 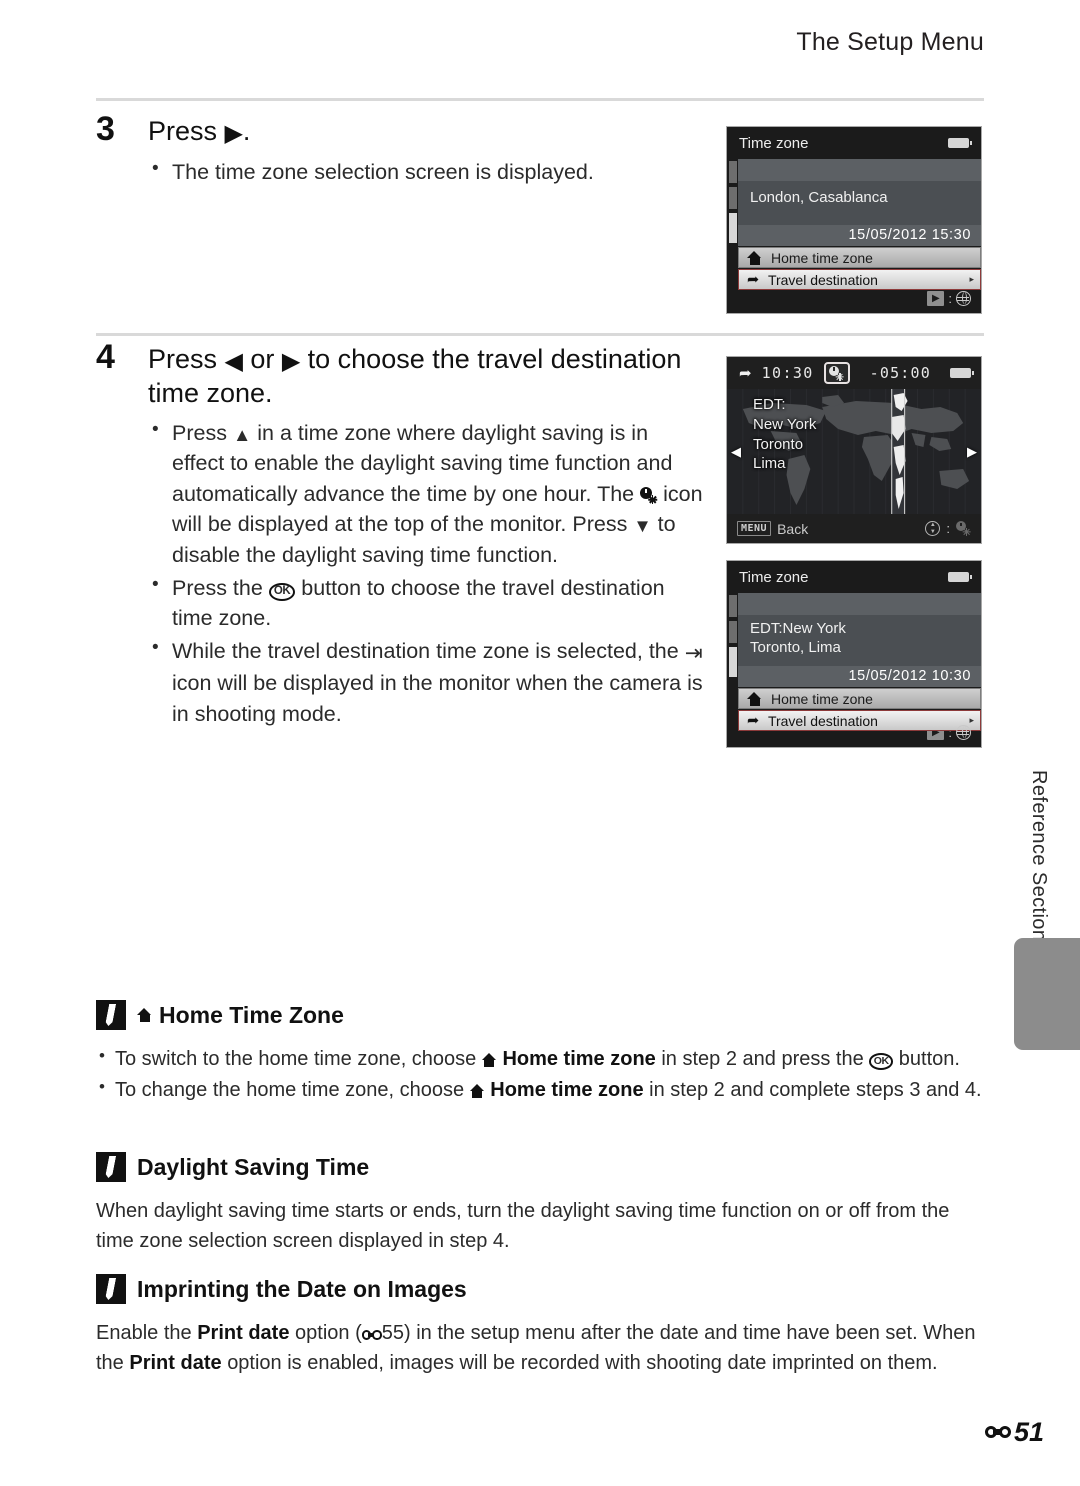 I want to click on note-heading: Daylight Saving Time, so click(x=540, y=1167).